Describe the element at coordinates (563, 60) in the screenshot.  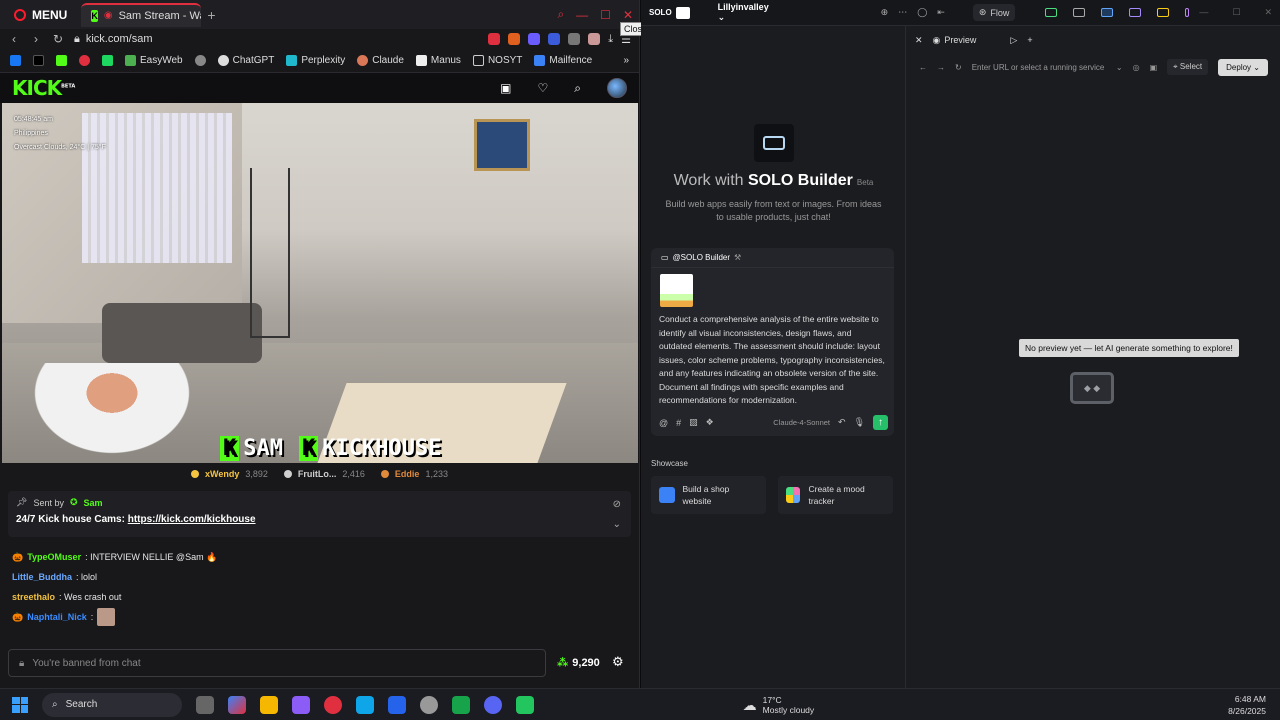
I see `bookmark-mailfence: Mailfence` at that location.